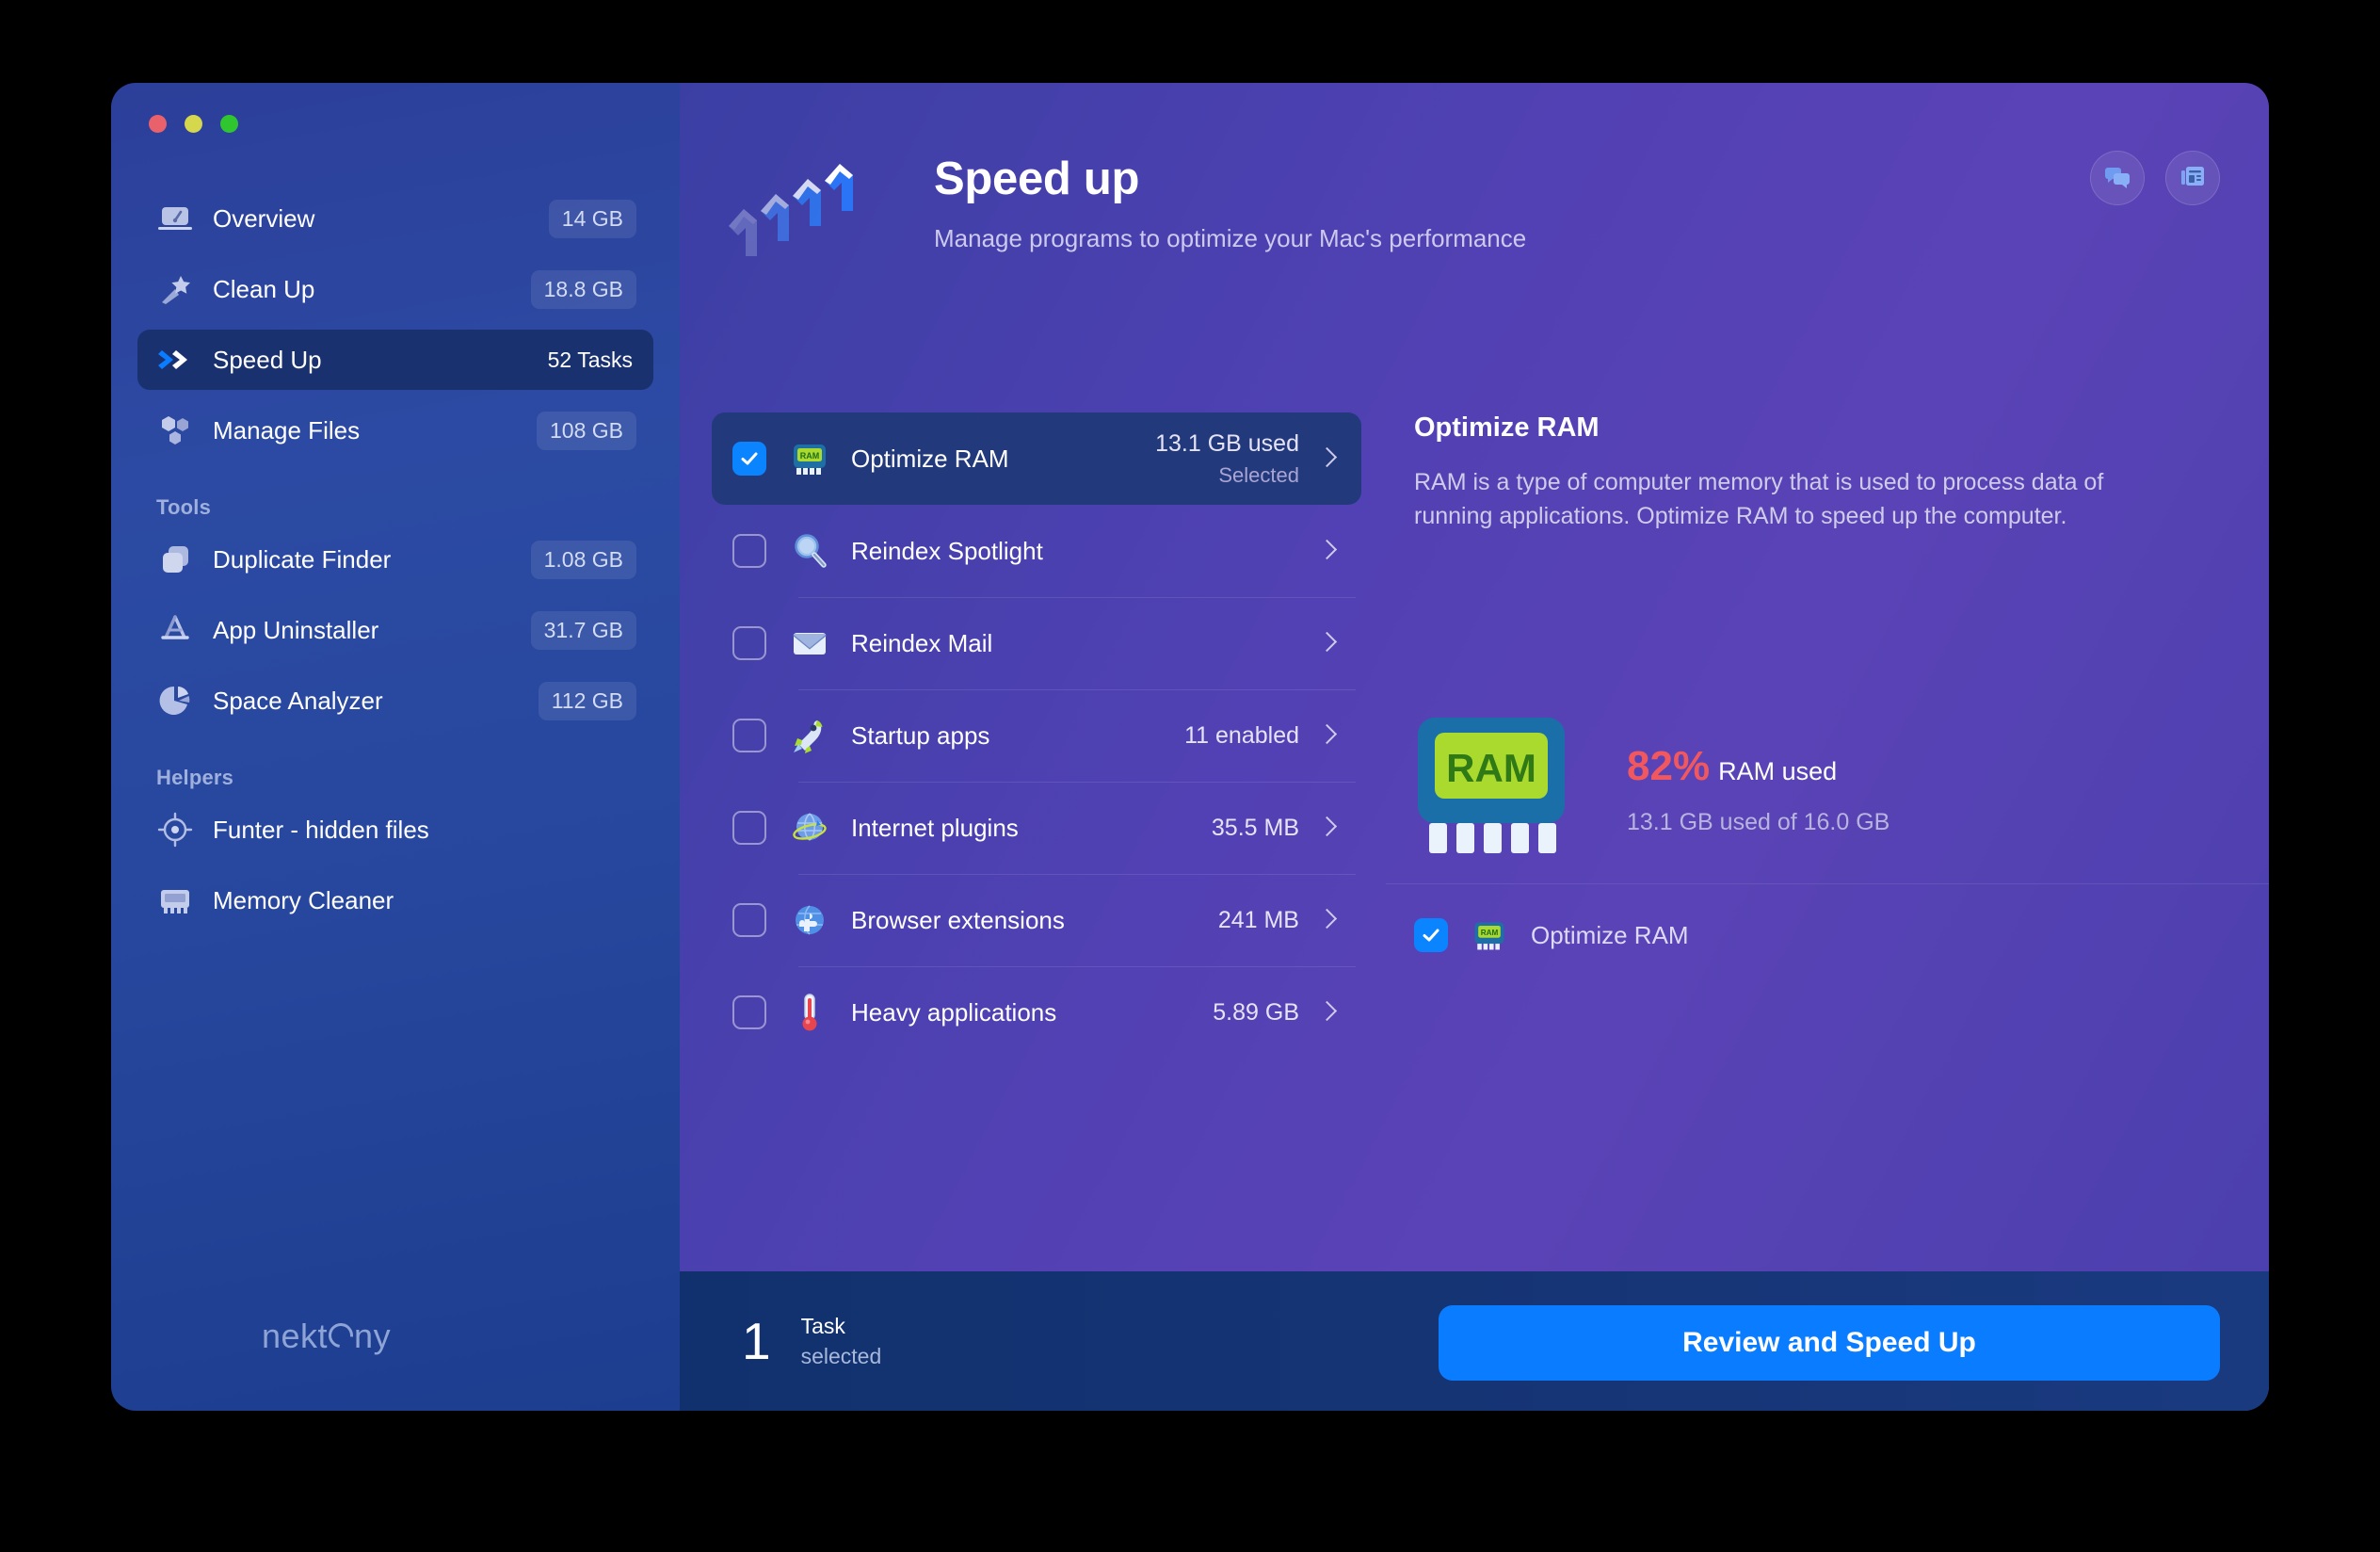 This screenshot has height=1552, width=2380. What do you see at coordinates (841, 1355) in the screenshot?
I see `task-count-label-line2: selected` at bounding box center [841, 1355].